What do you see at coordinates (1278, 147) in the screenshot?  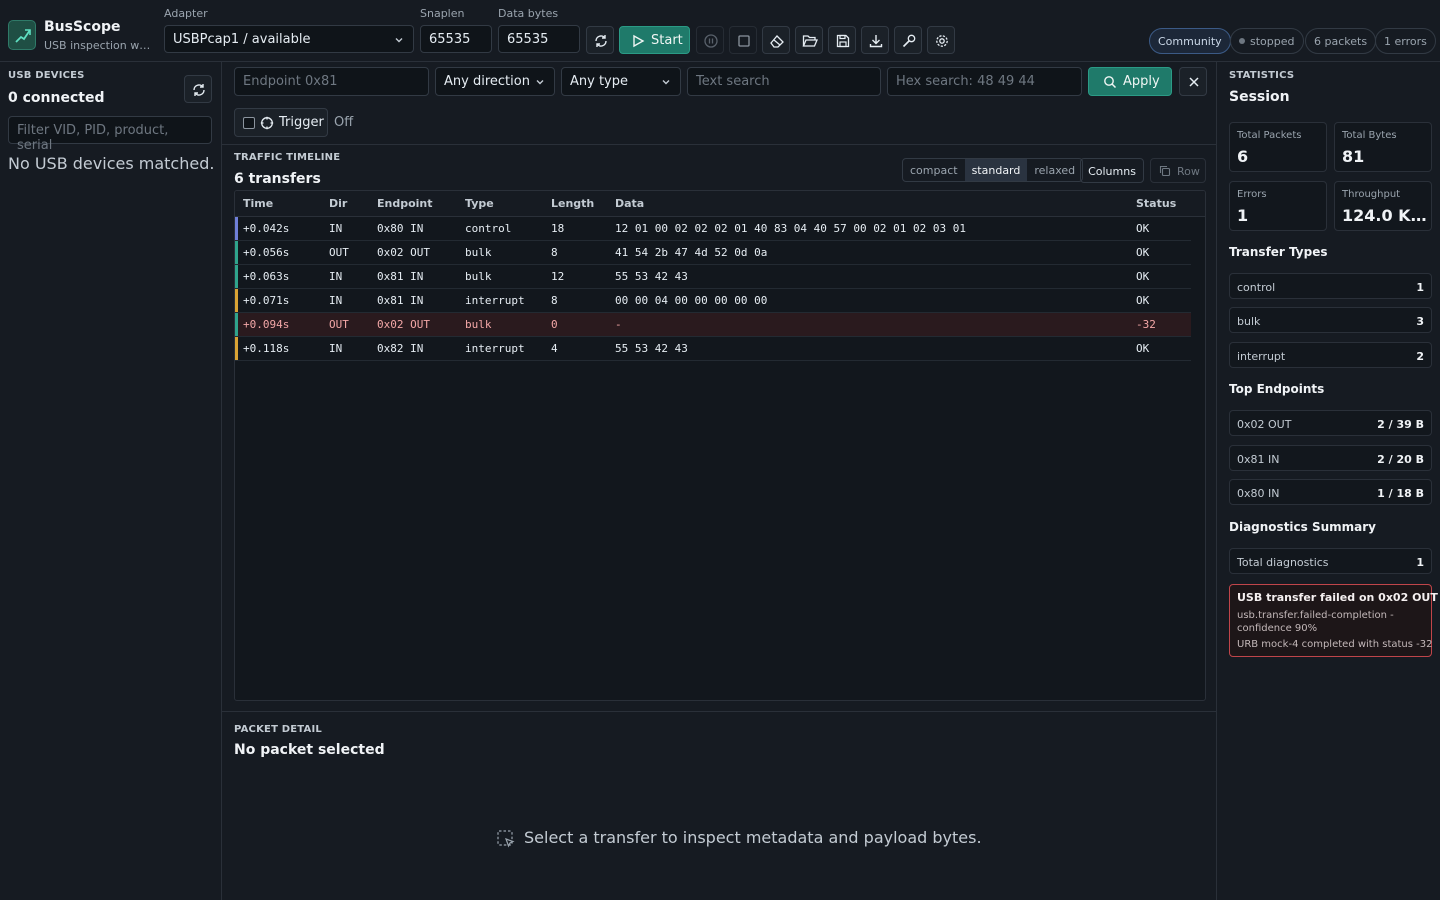 I see `stat-total-packets: Total Packets 6` at bounding box center [1278, 147].